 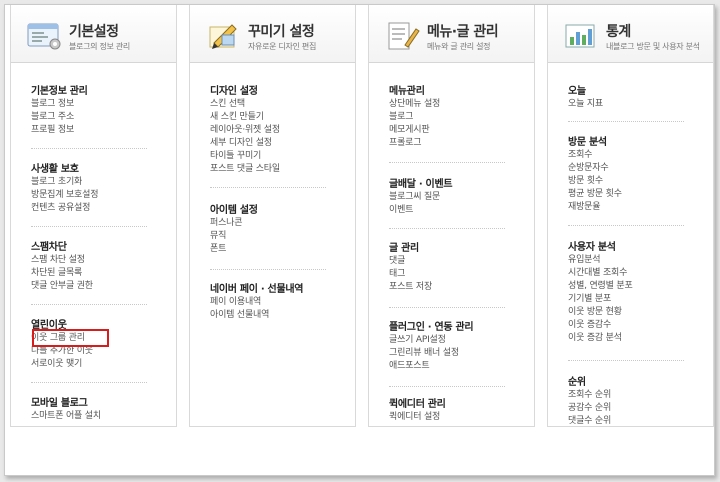 What do you see at coordinates (618, 32) in the screenshot?
I see `column-title: 통계` at bounding box center [618, 32].